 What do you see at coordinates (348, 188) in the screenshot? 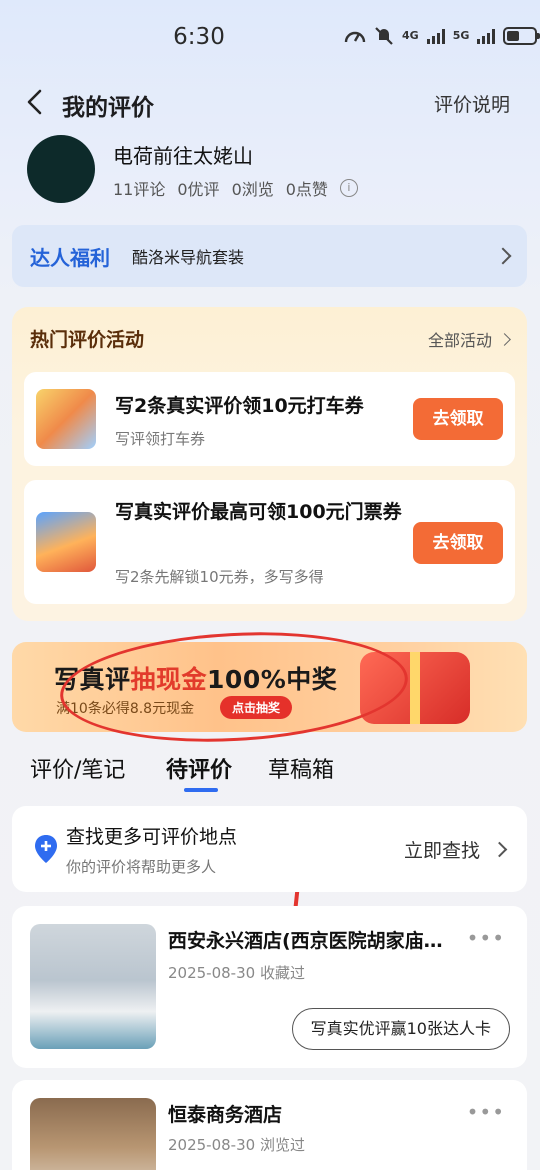
I see `info-icon: i` at bounding box center [348, 188].